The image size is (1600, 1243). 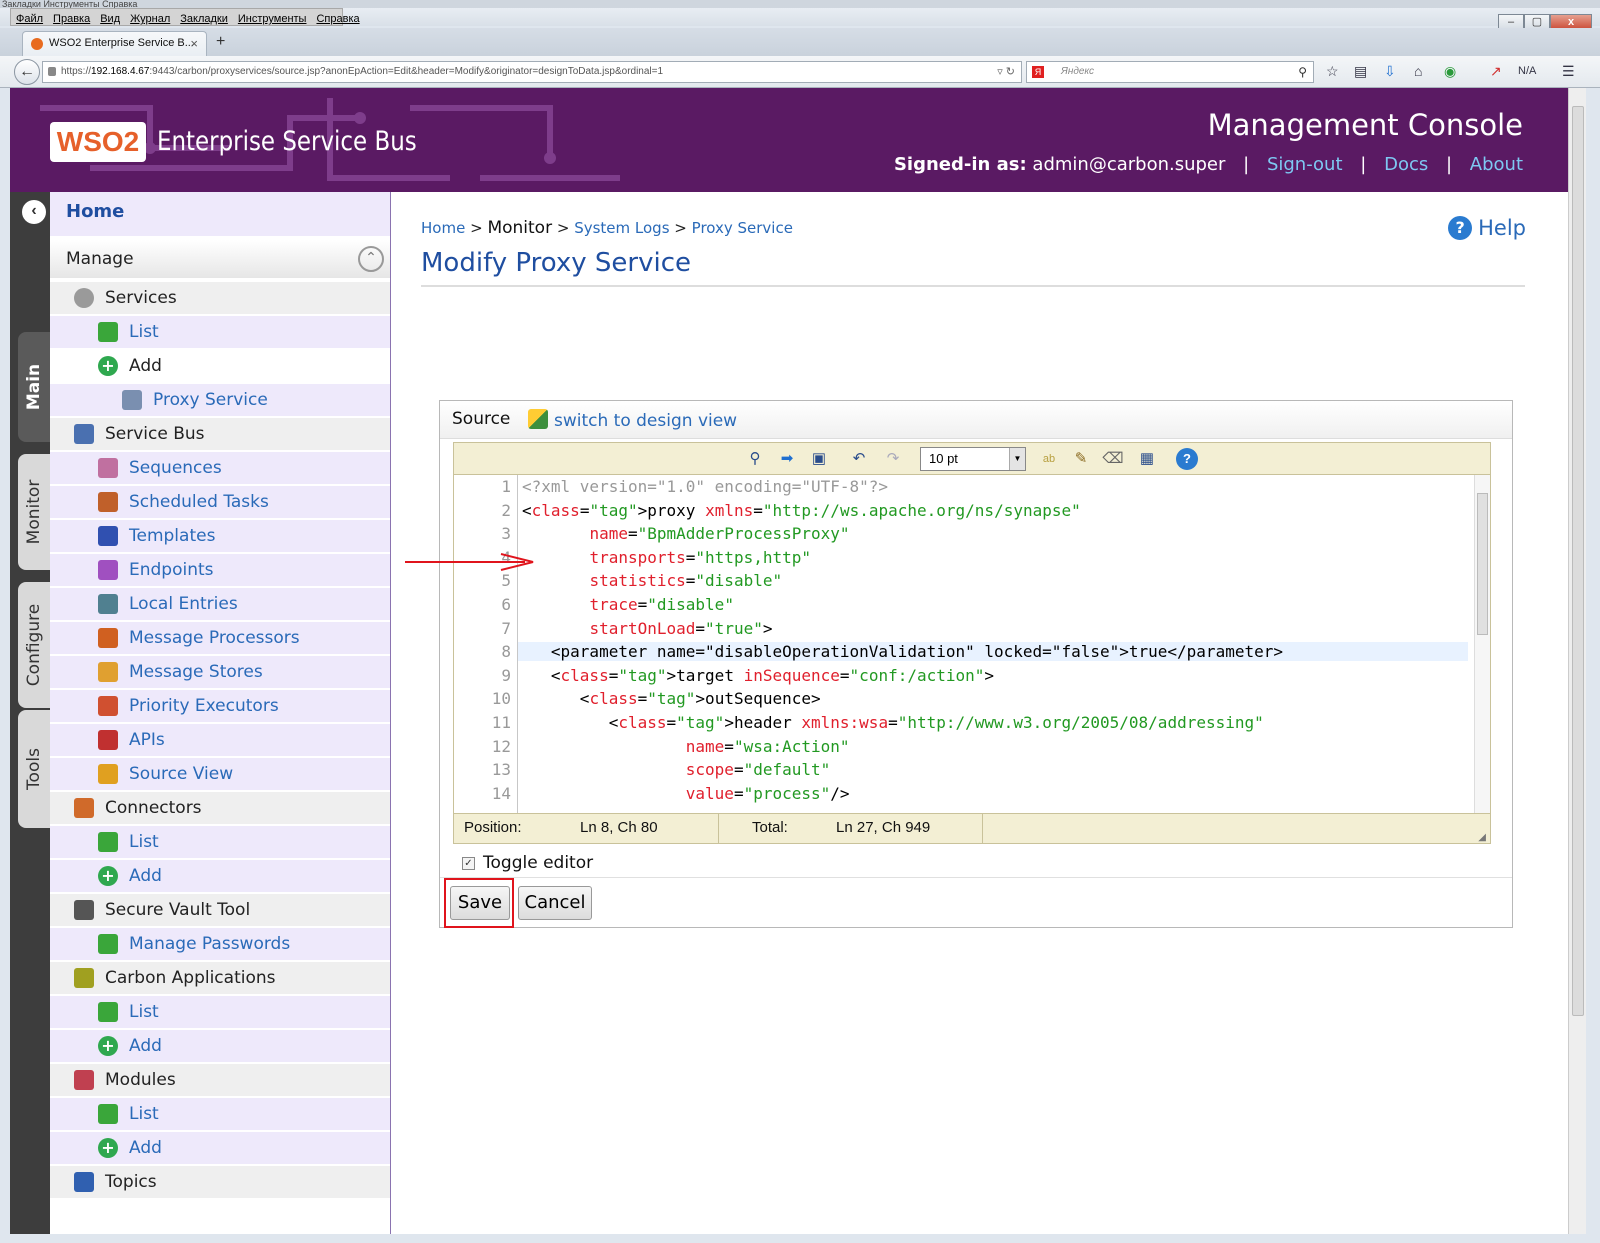 What do you see at coordinates (34, 645) in the screenshot?
I see `tab-configure: Configure` at bounding box center [34, 645].